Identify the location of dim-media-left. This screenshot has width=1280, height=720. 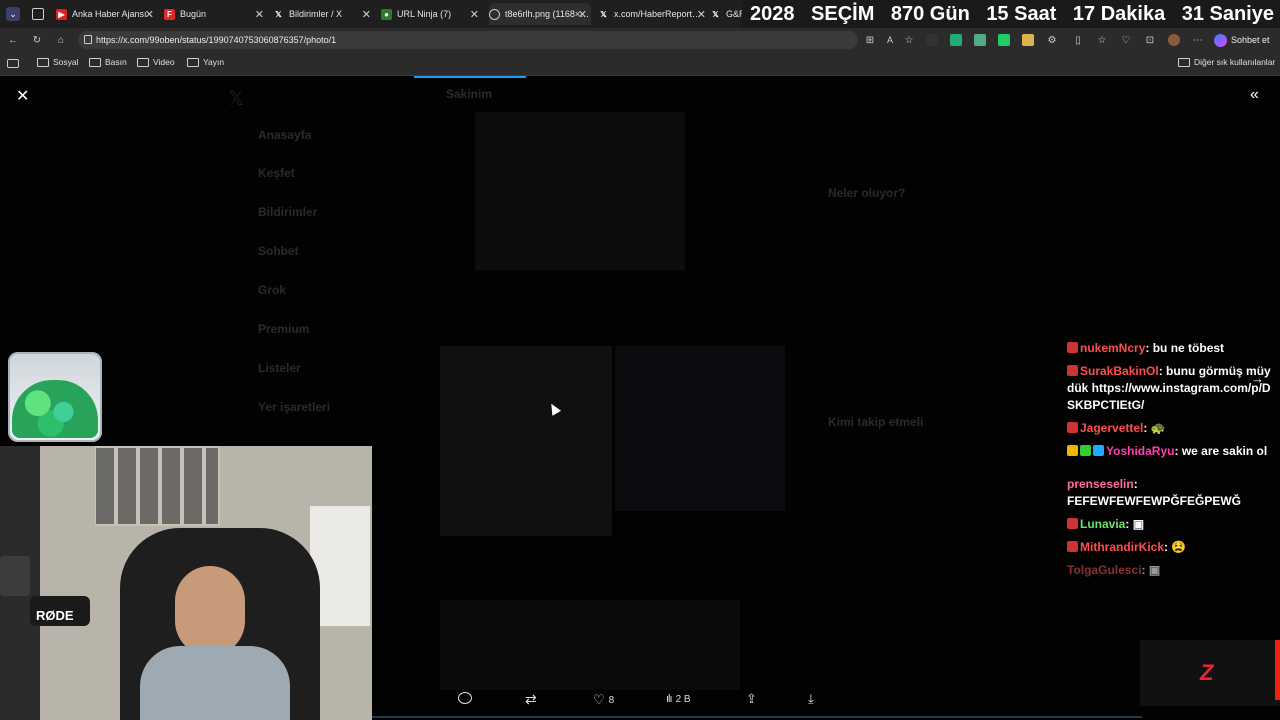
(526, 441).